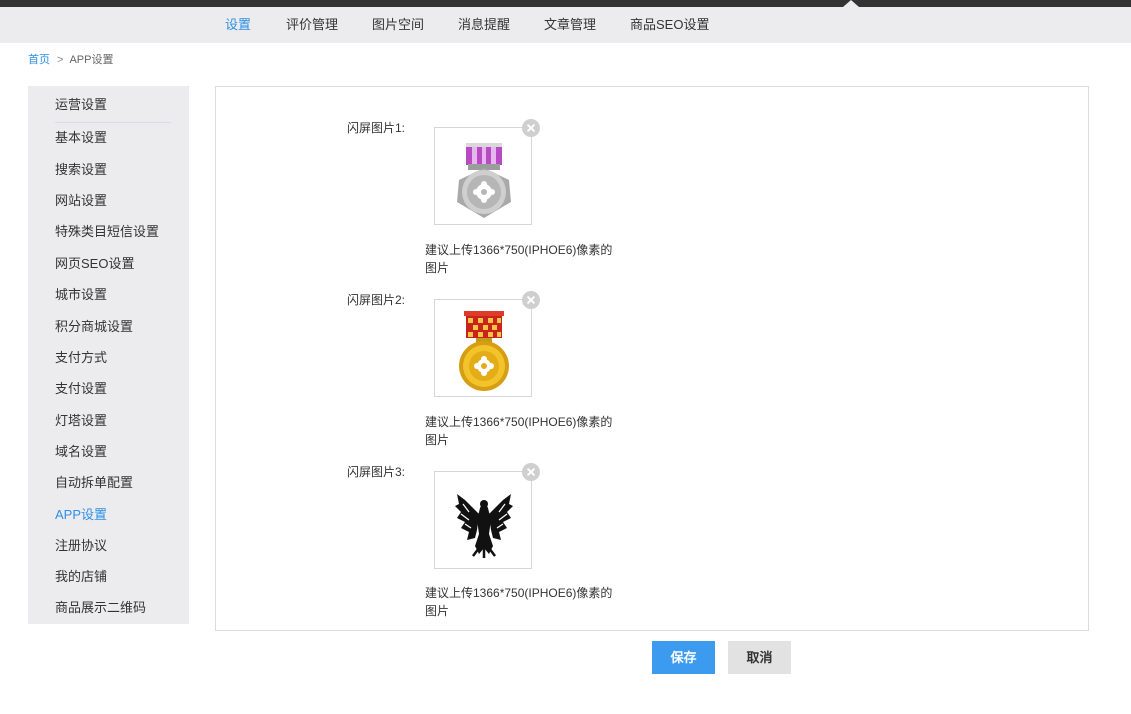 This screenshot has height=714, width=1131. I want to click on sidebar-item-city-settings: 城市设置, so click(81, 295).